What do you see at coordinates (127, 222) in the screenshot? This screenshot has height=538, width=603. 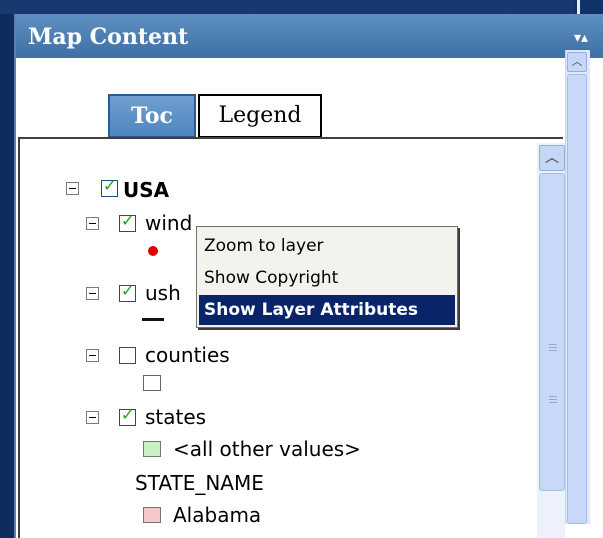 I see `wind-checkbox: ✓` at bounding box center [127, 222].